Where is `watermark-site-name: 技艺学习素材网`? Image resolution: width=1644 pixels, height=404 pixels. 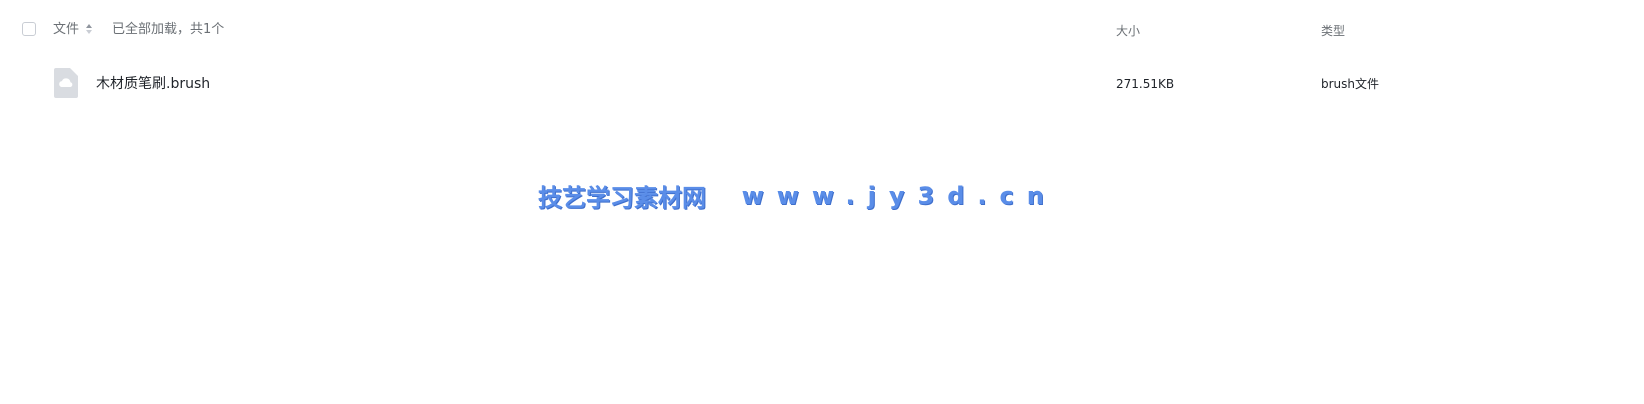 watermark-site-name: 技艺学习素材网 is located at coordinates (622, 198).